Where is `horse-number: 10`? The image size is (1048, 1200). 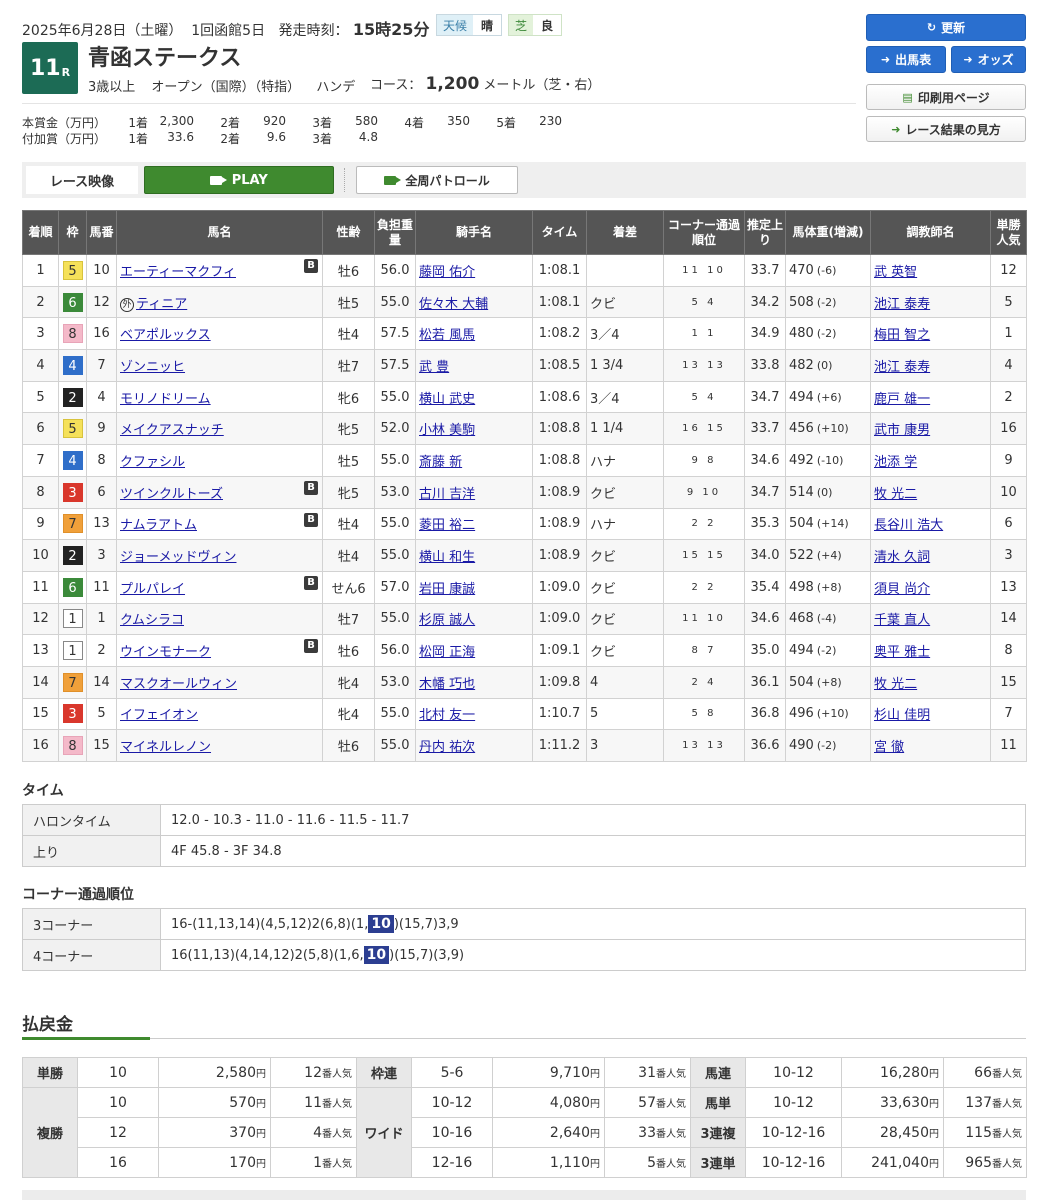
horse-number: 10 is located at coordinates (101, 270).